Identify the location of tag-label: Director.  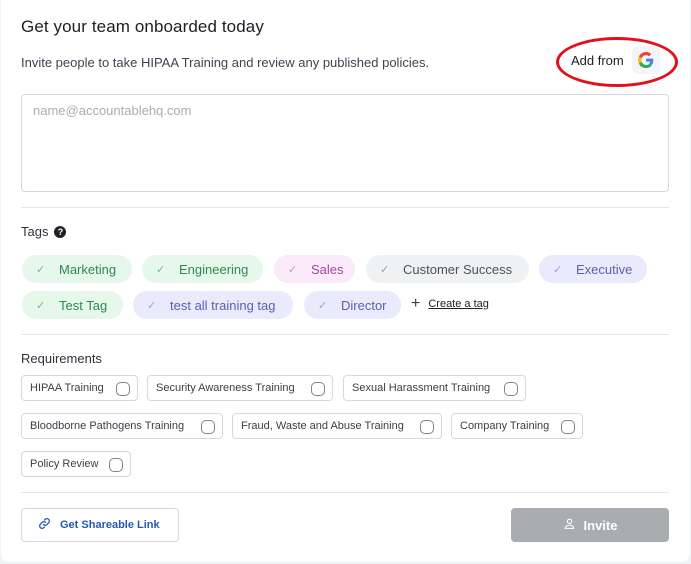
(364, 305).